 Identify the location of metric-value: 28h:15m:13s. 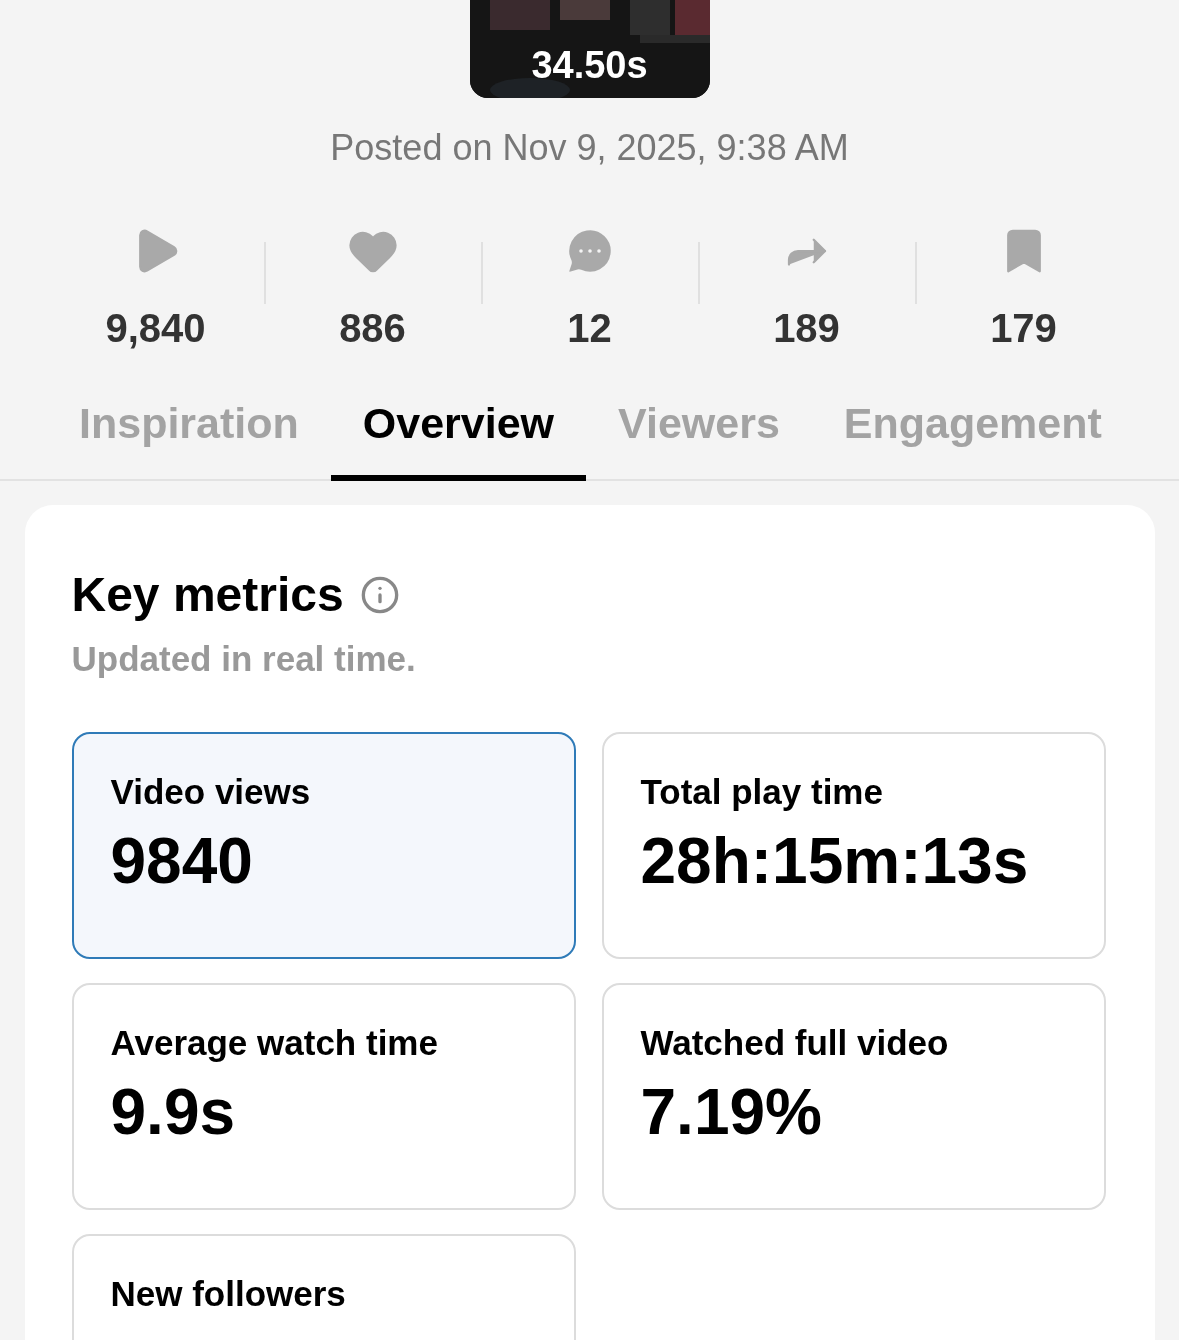
(835, 861).